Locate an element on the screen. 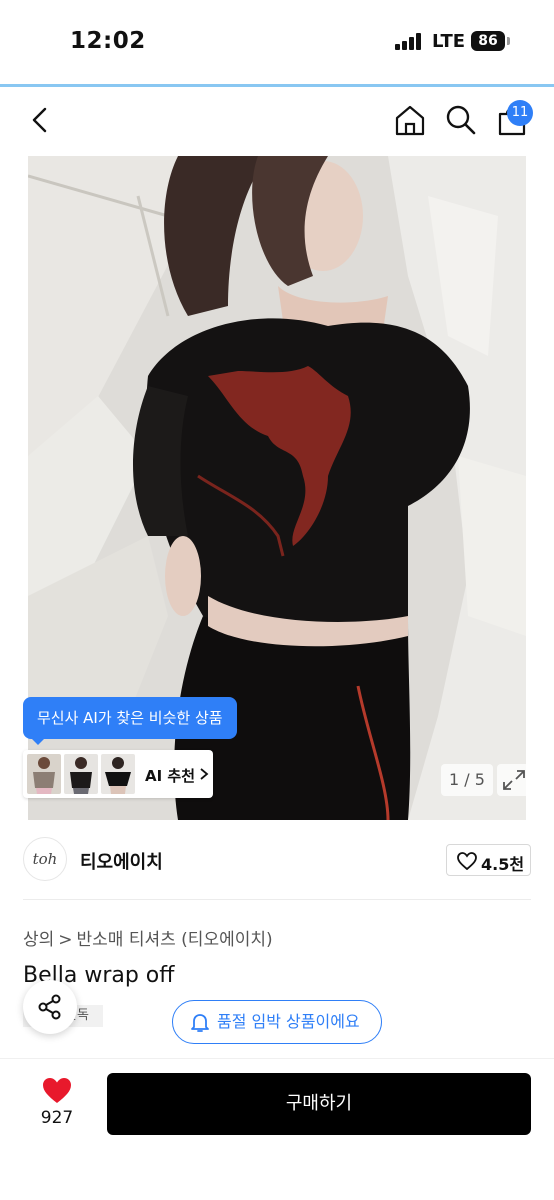 This screenshot has width=554, height=1200. ai-tooltip: 무신사 AI가 찾은 비슷한 상품 is located at coordinates (130, 718).